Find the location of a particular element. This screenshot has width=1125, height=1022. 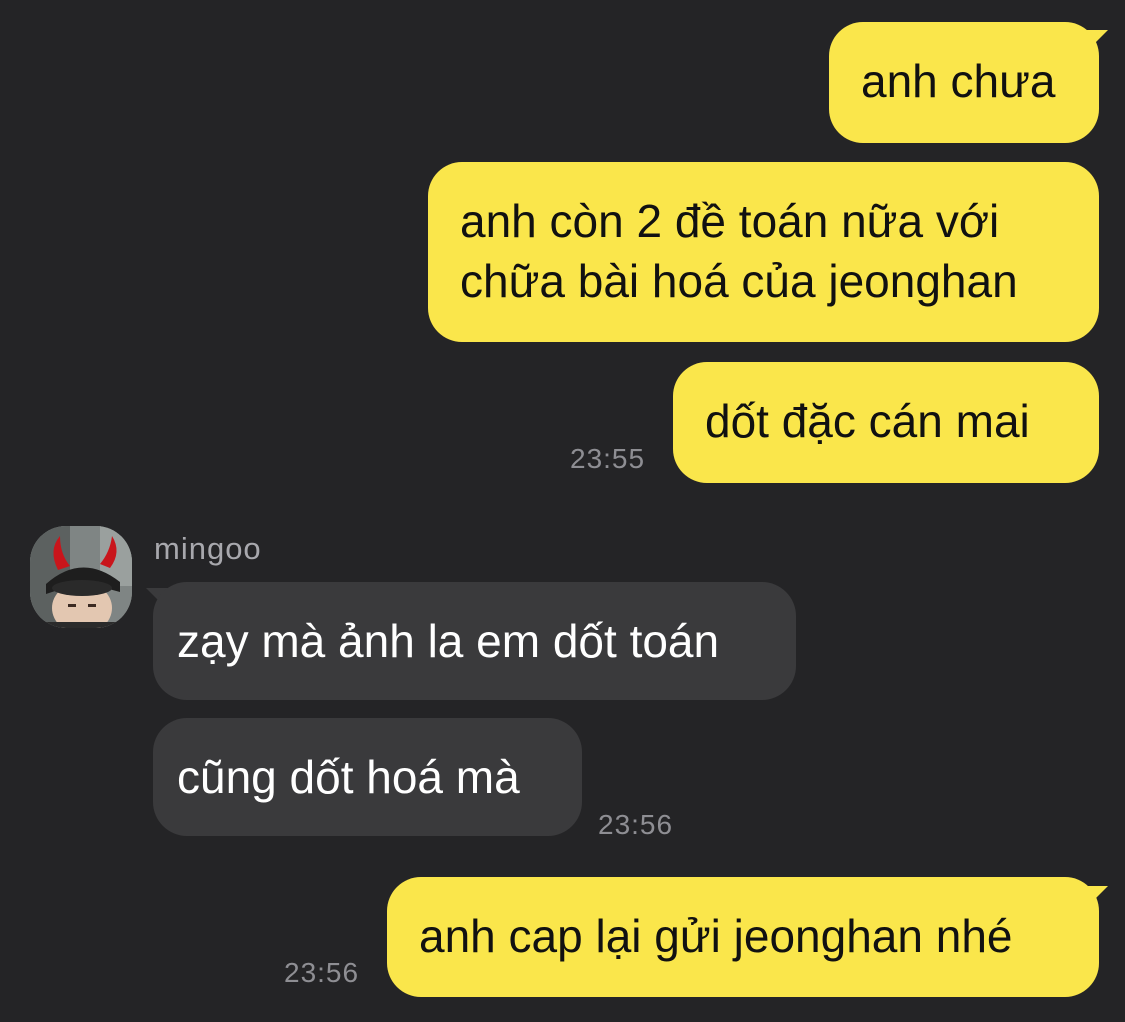

sender-name: mingoo is located at coordinates (208, 548).